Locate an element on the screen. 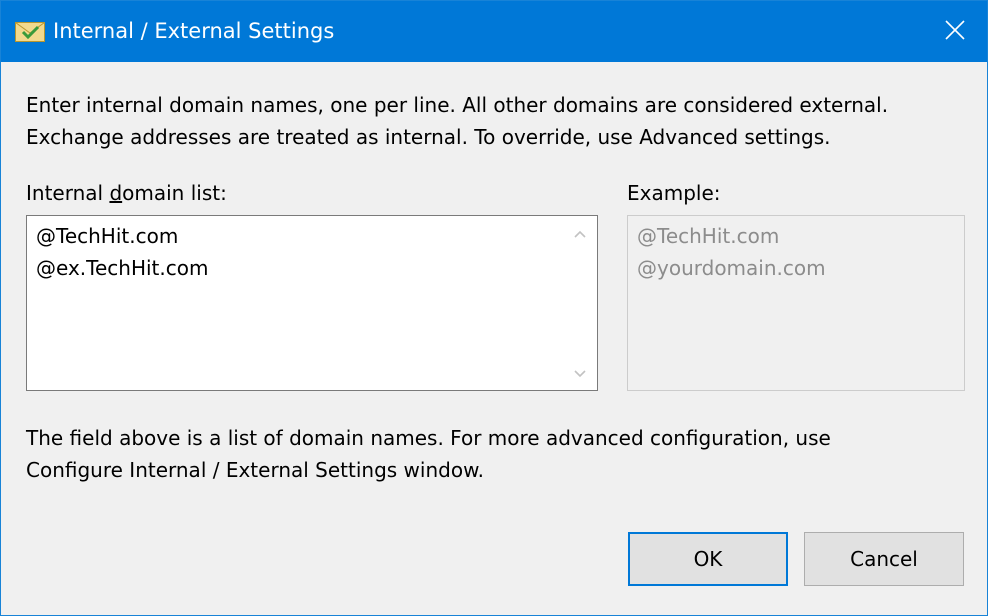 The image size is (988, 616). example-box: @TechHit.com @yourdomain.com is located at coordinates (796, 303).